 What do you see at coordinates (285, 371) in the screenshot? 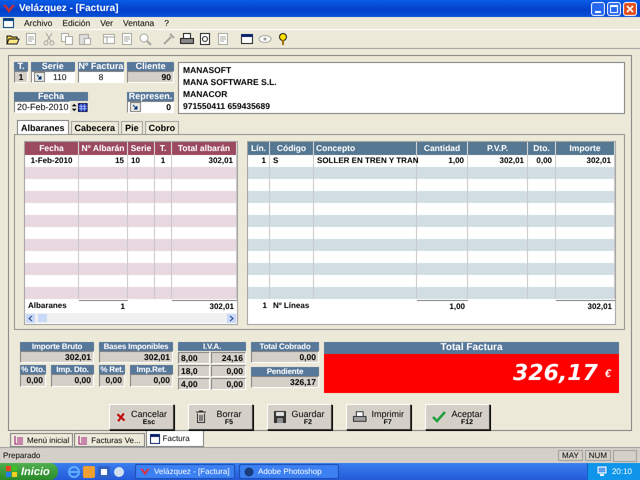
I see `field-label: Pendiente` at bounding box center [285, 371].